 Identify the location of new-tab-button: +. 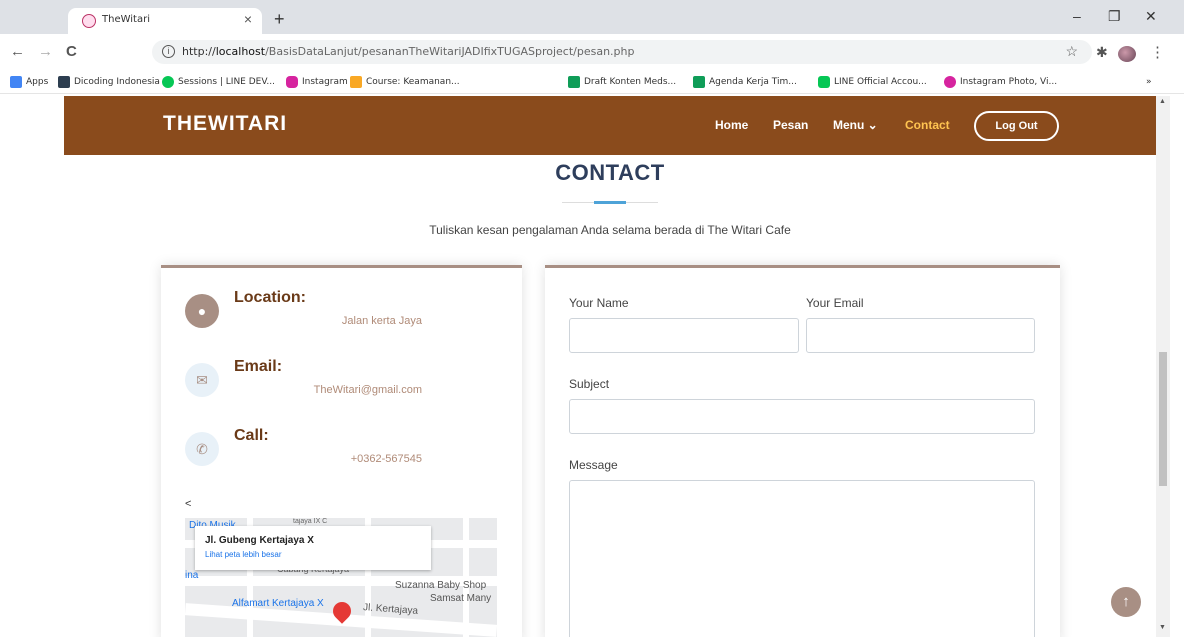
(279, 19).